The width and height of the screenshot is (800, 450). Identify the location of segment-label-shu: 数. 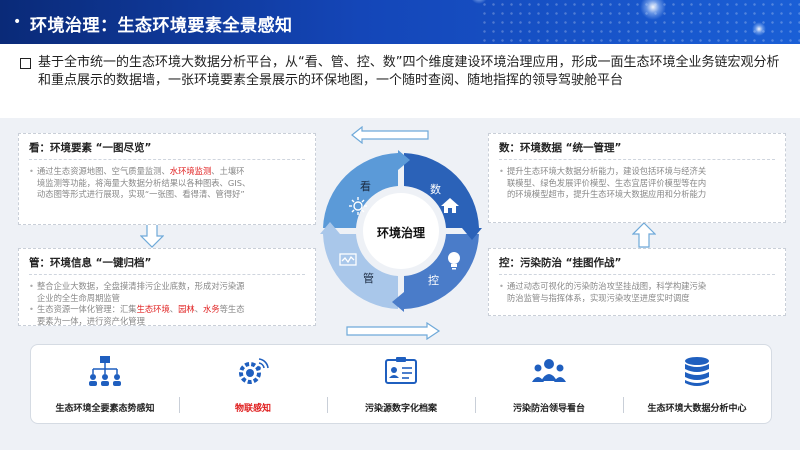
(435, 189).